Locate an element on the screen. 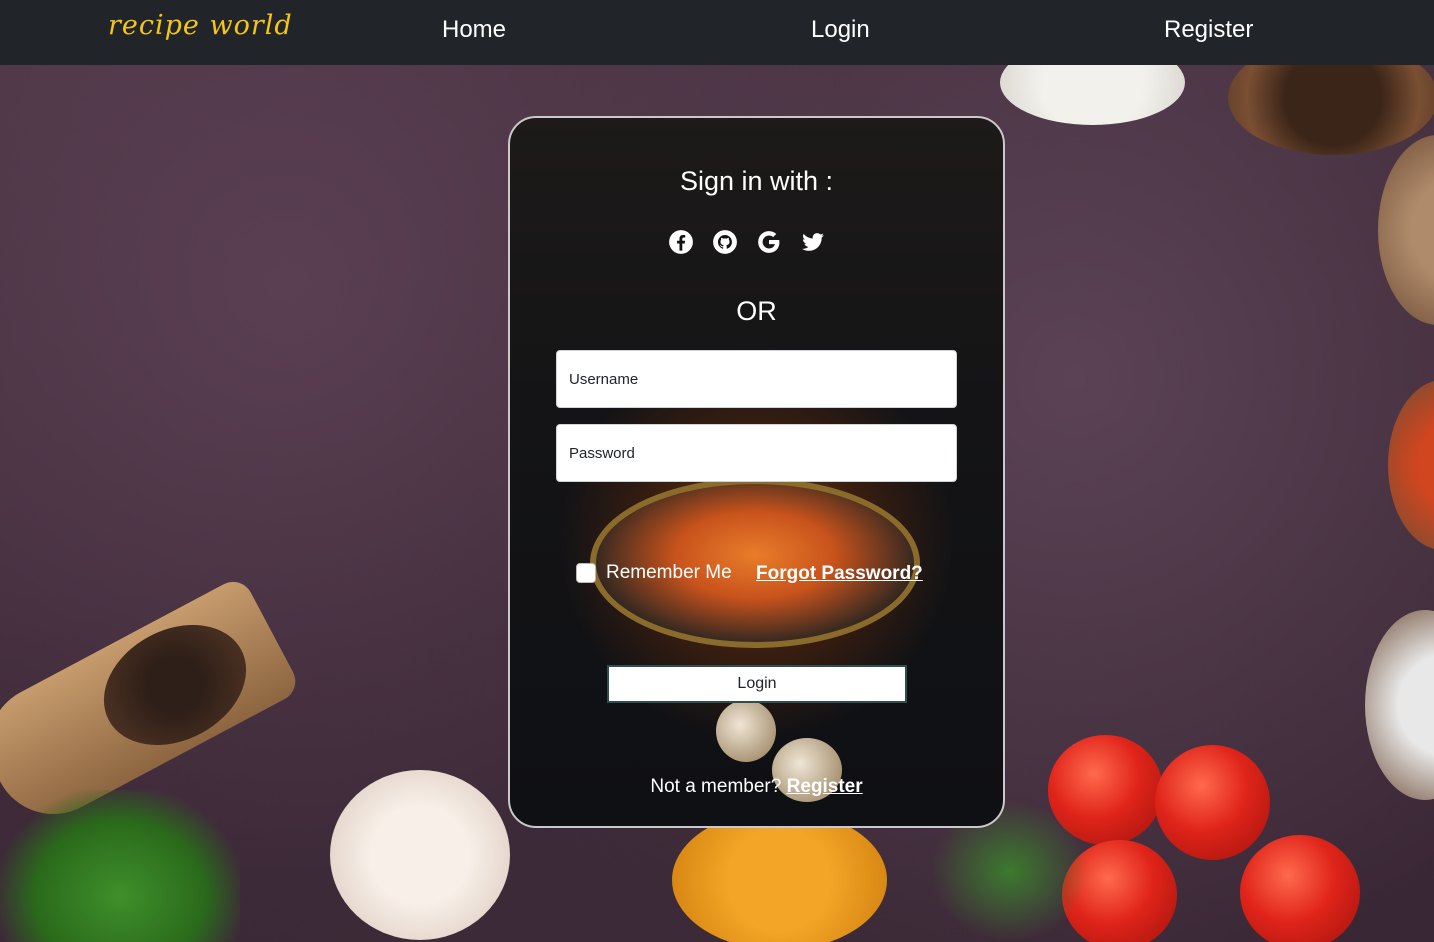  not-member-text: Not a member? Register is located at coordinates (756, 787).